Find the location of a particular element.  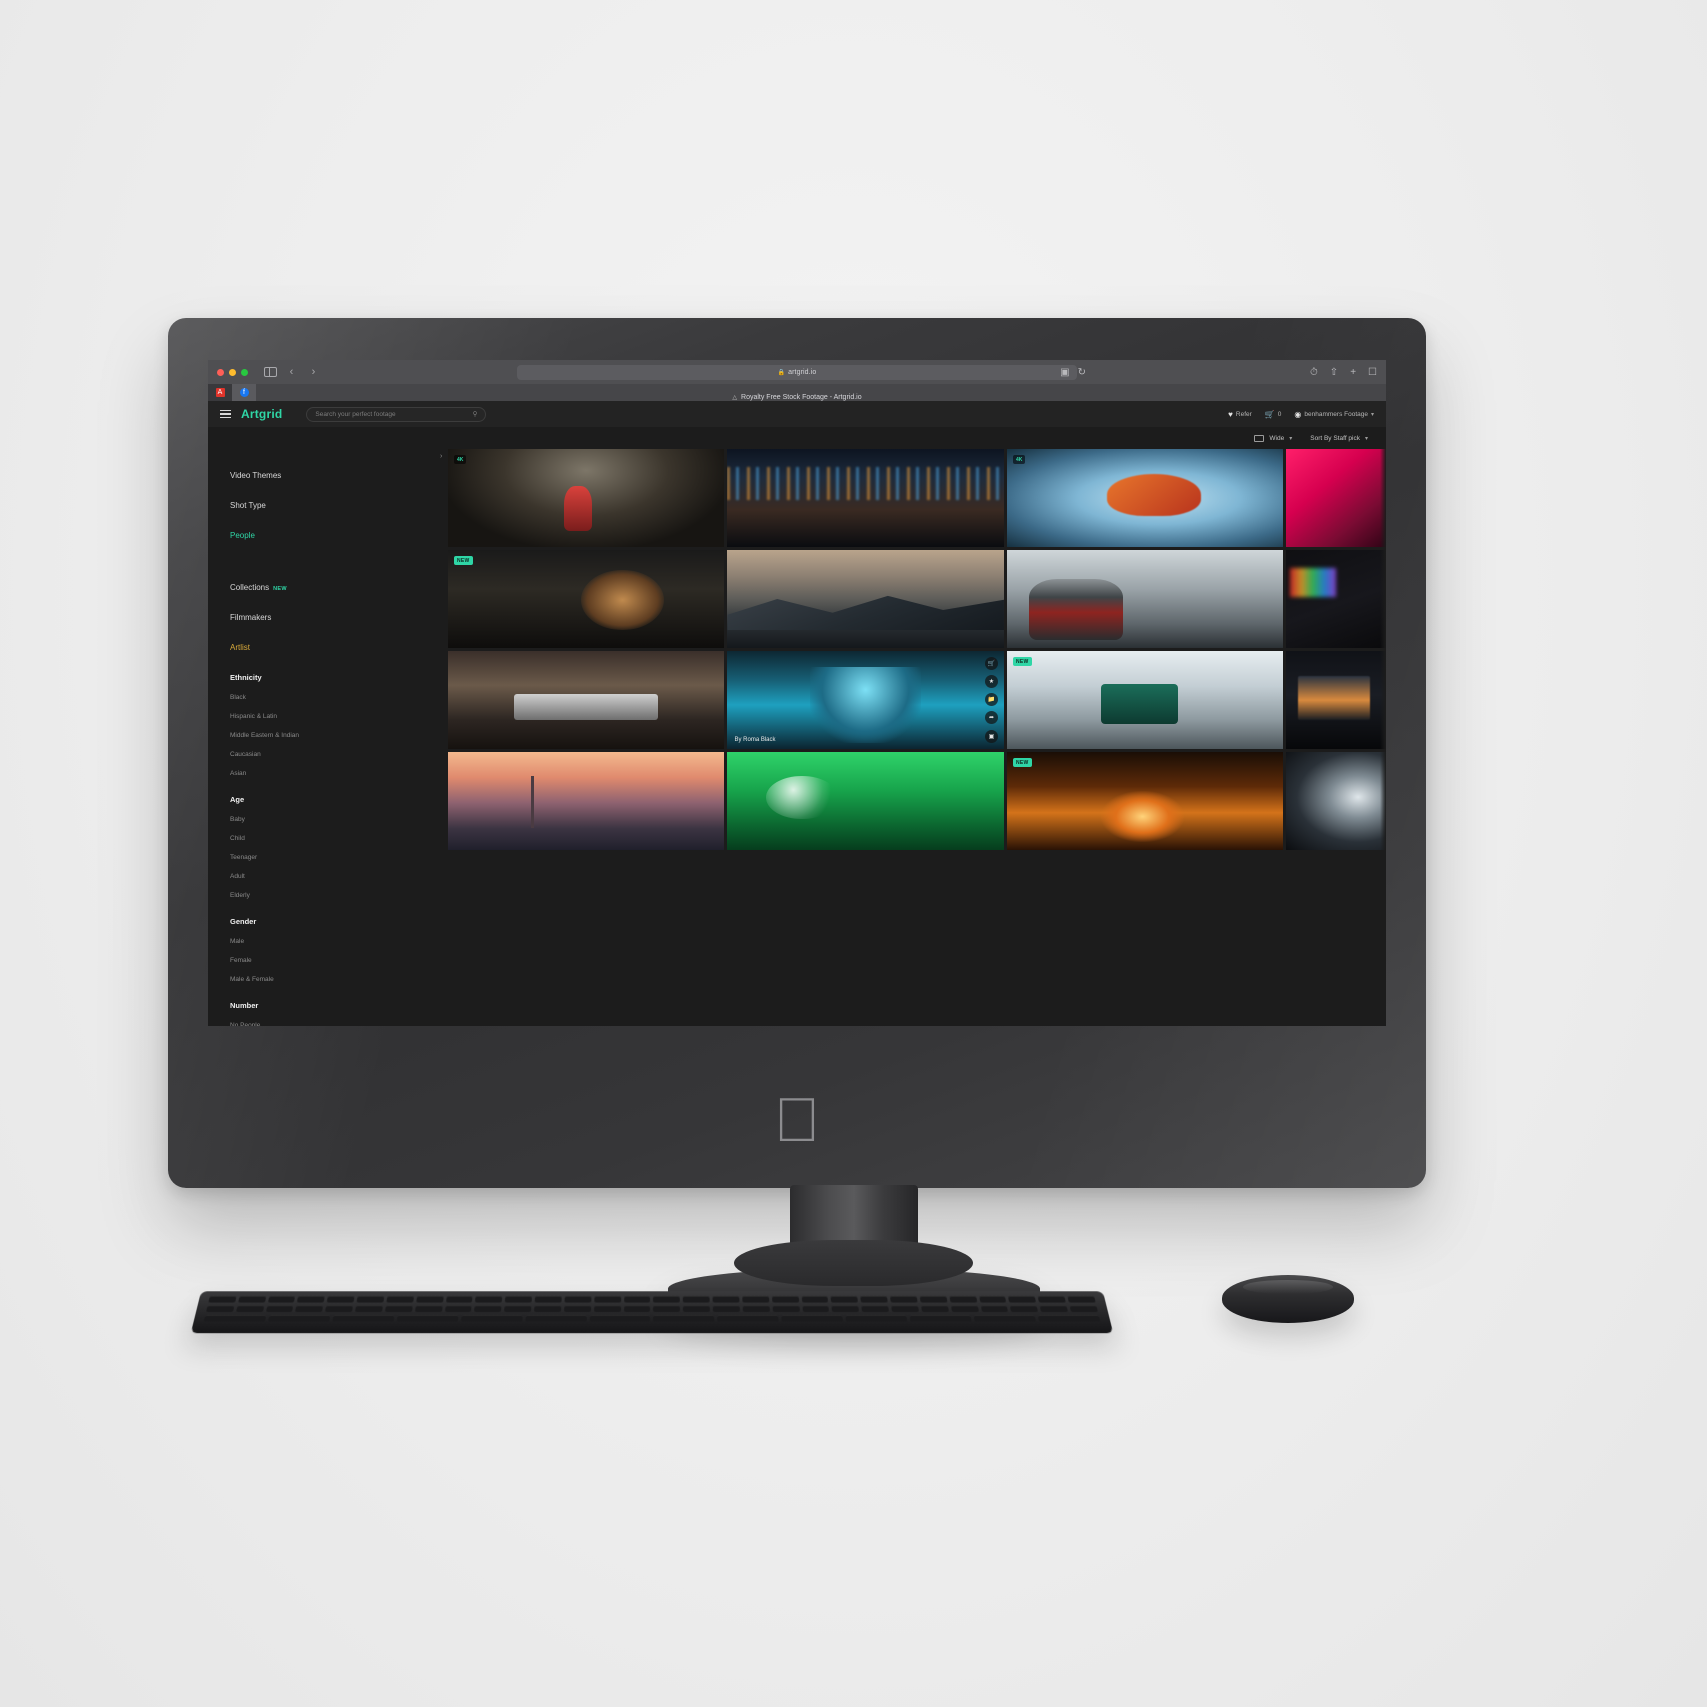

history-icon: ⏱ is located at coordinates (1314, 372).